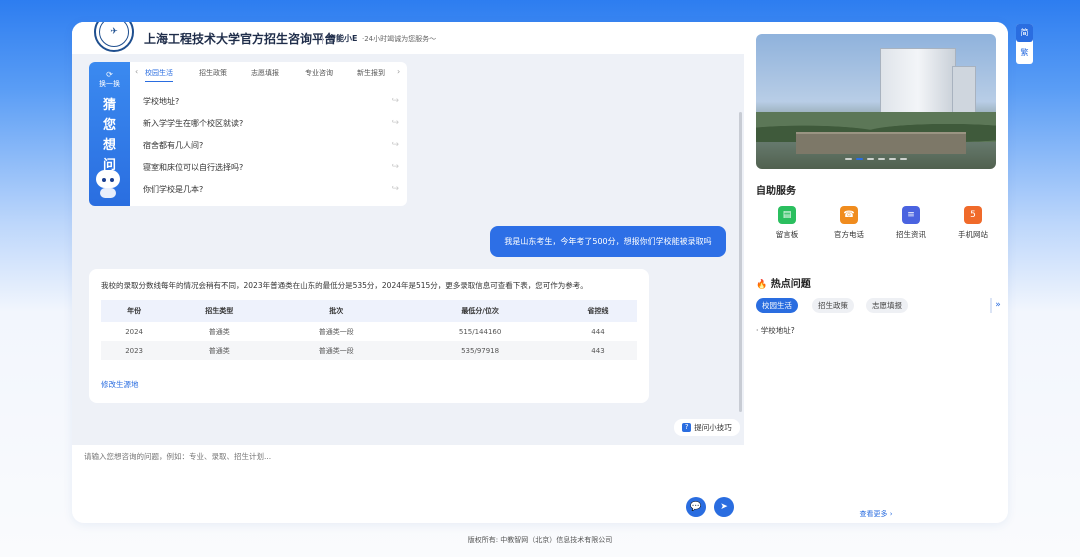  Describe the element at coordinates (265, 73) in the screenshot. I see `tab-application: 志愿填报` at that location.